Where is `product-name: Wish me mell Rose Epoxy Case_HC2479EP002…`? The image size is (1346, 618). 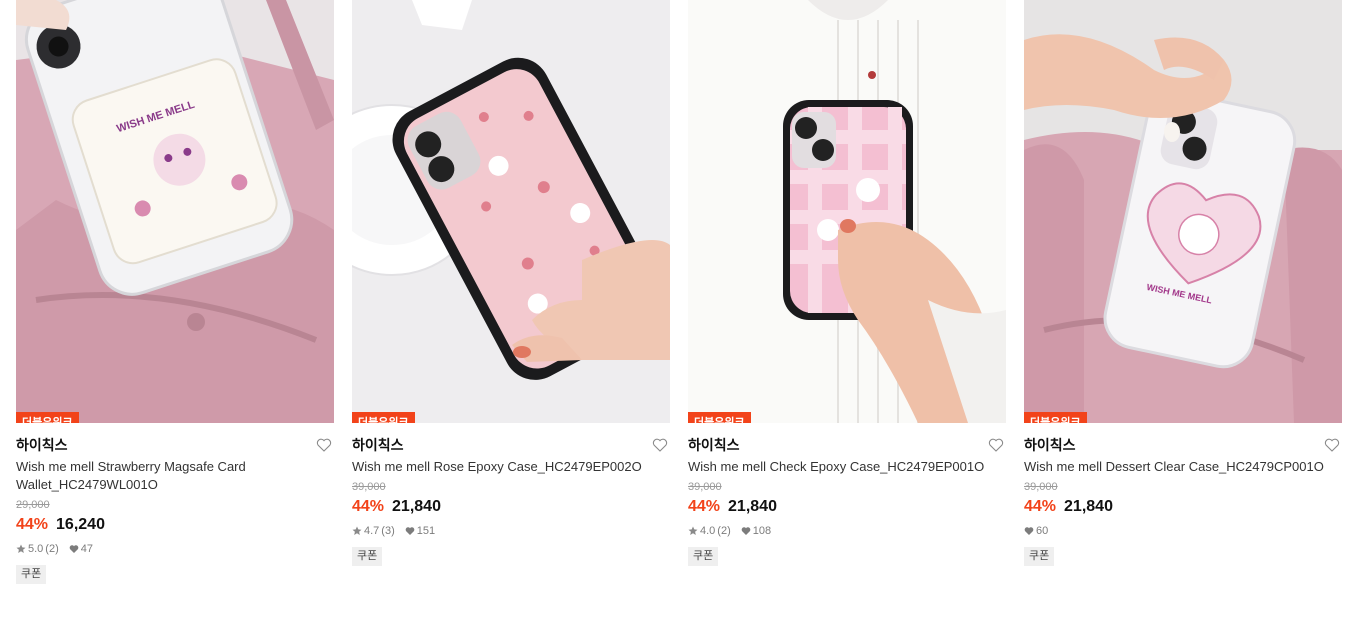 product-name: Wish me mell Rose Epoxy Case_HC2479EP002… is located at coordinates (502, 467).